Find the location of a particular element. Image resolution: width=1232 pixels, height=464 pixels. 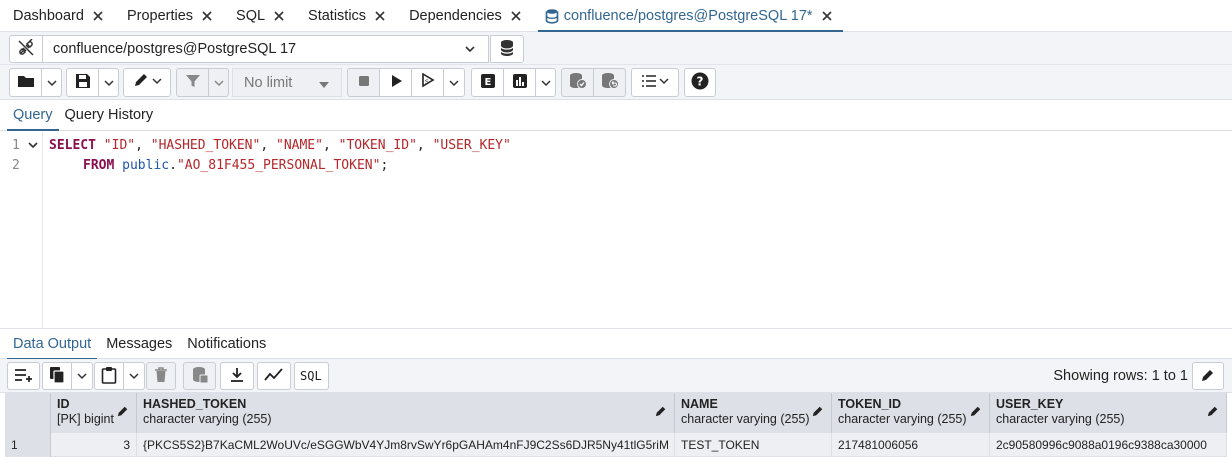

copy-icon is located at coordinates (57, 376).